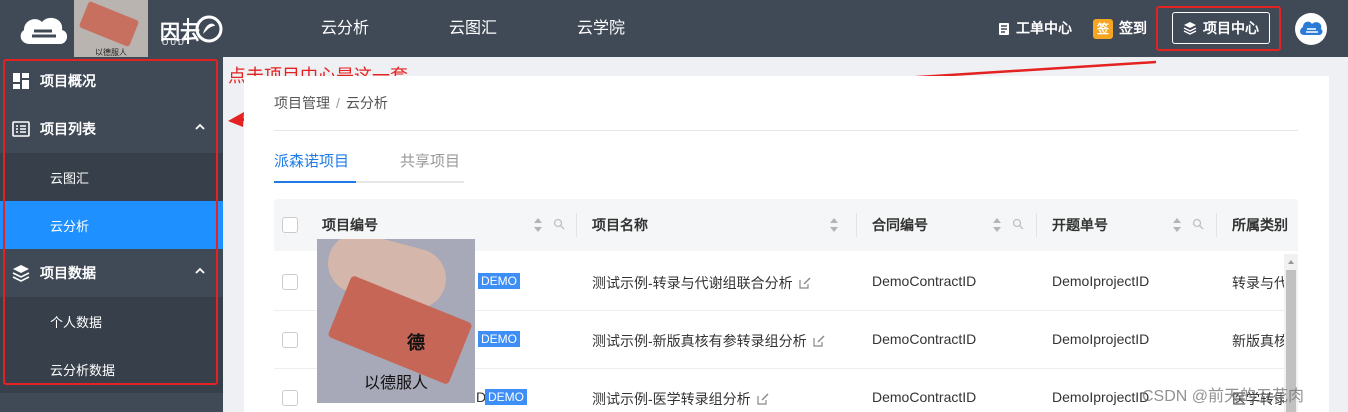  What do you see at coordinates (701, 283) in the screenshot?
I see `project-name-cell: 测试示例-转录与代谢组联合分析` at bounding box center [701, 283].